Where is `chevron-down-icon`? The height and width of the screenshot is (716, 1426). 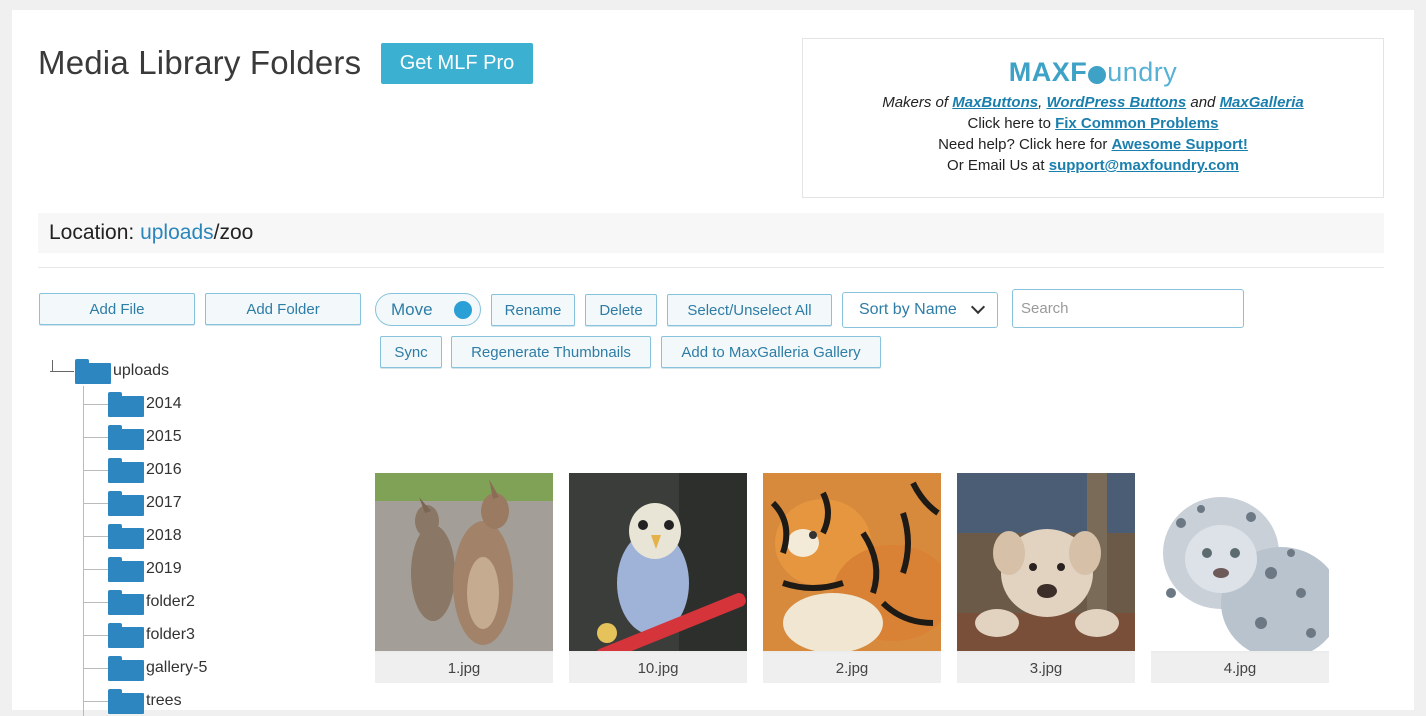
chevron-down-icon is located at coordinates (978, 307).